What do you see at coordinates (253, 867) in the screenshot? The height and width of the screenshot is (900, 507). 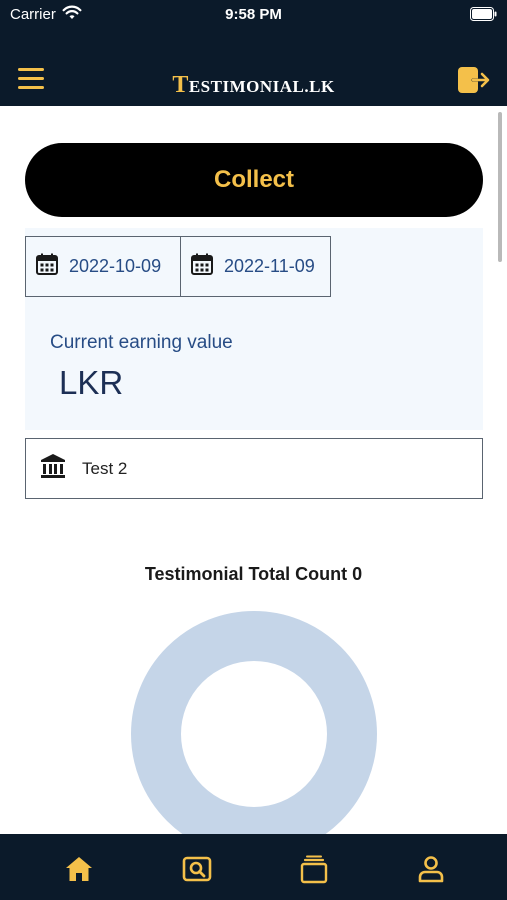 I see `bottom-nav` at bounding box center [253, 867].